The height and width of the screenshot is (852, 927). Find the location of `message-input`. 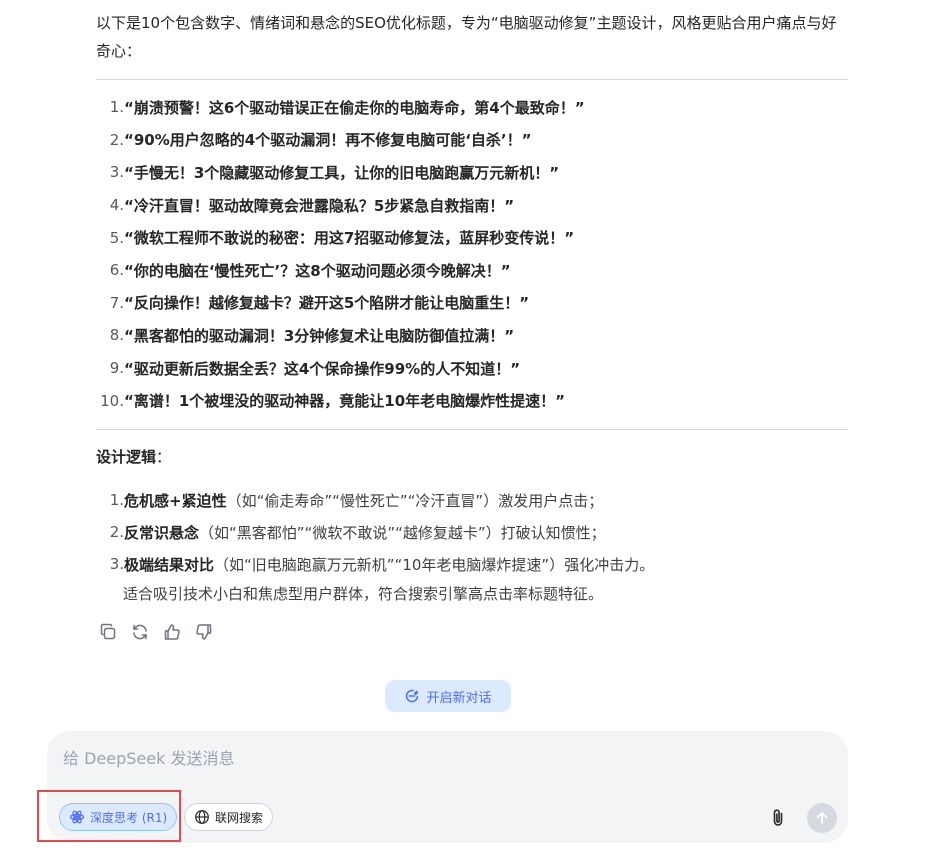

message-input is located at coordinates (413, 765).